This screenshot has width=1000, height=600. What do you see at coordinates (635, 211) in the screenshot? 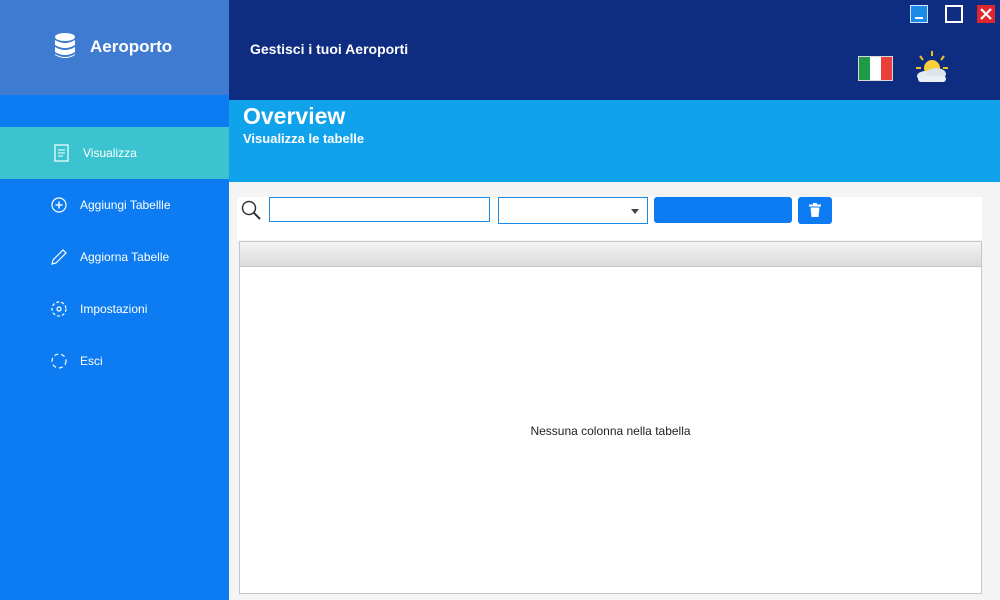
I see `chevron-down-icon` at bounding box center [635, 211].